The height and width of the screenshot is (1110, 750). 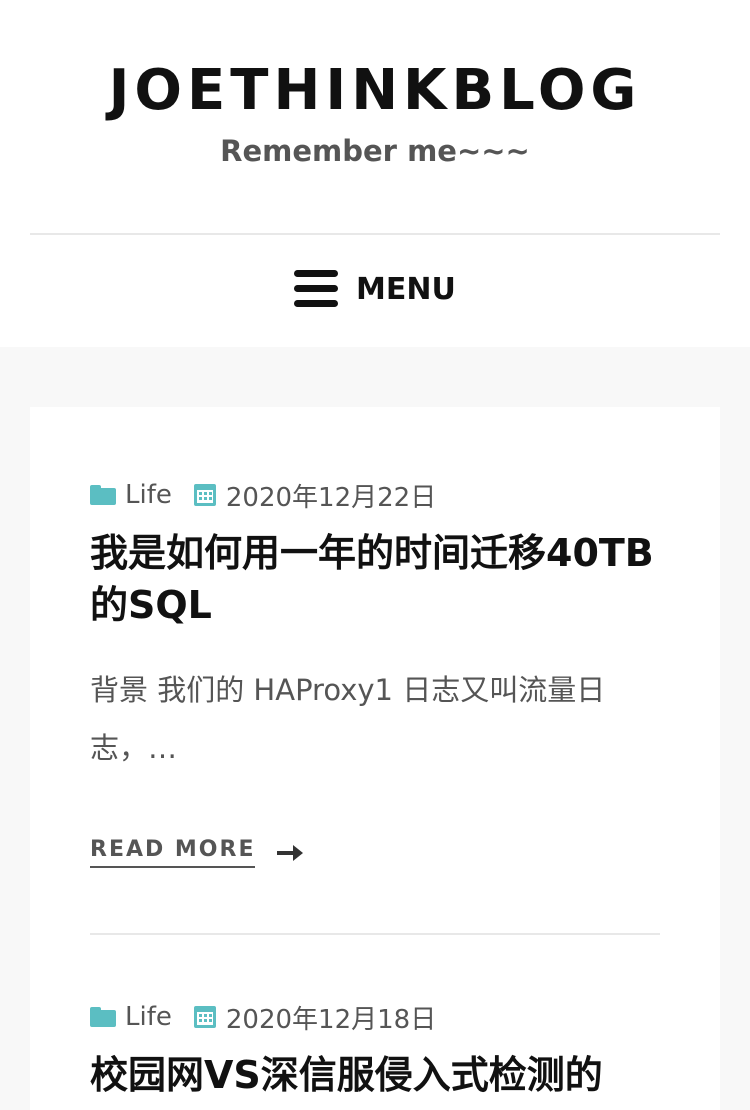 I want to click on hamburger-icon, so click(x=316, y=289).